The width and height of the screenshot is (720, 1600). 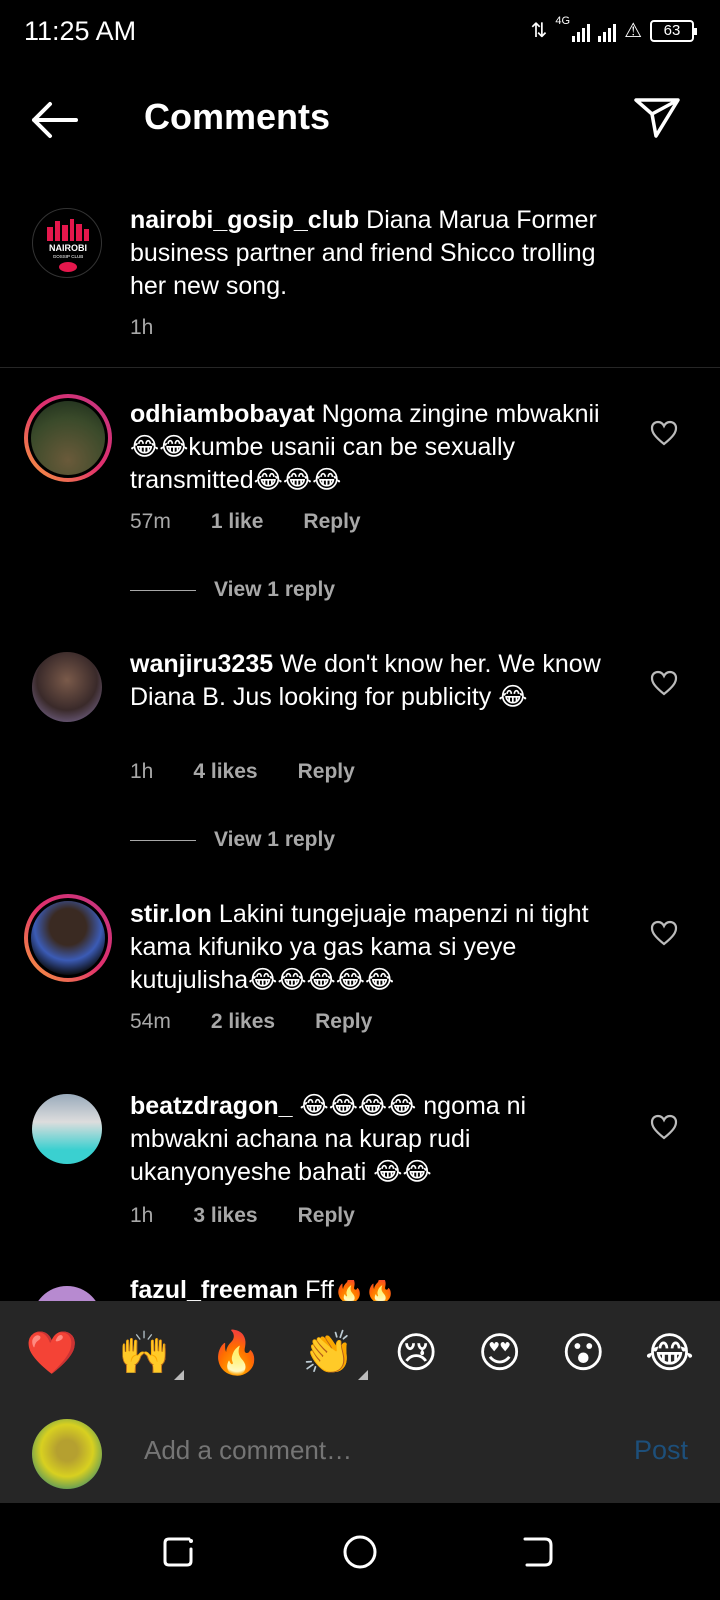 I want to click on emoji-bar: ❤️ 🙌 🔥 👏 😢 😍 😮 😂, so click(x=360, y=1353).